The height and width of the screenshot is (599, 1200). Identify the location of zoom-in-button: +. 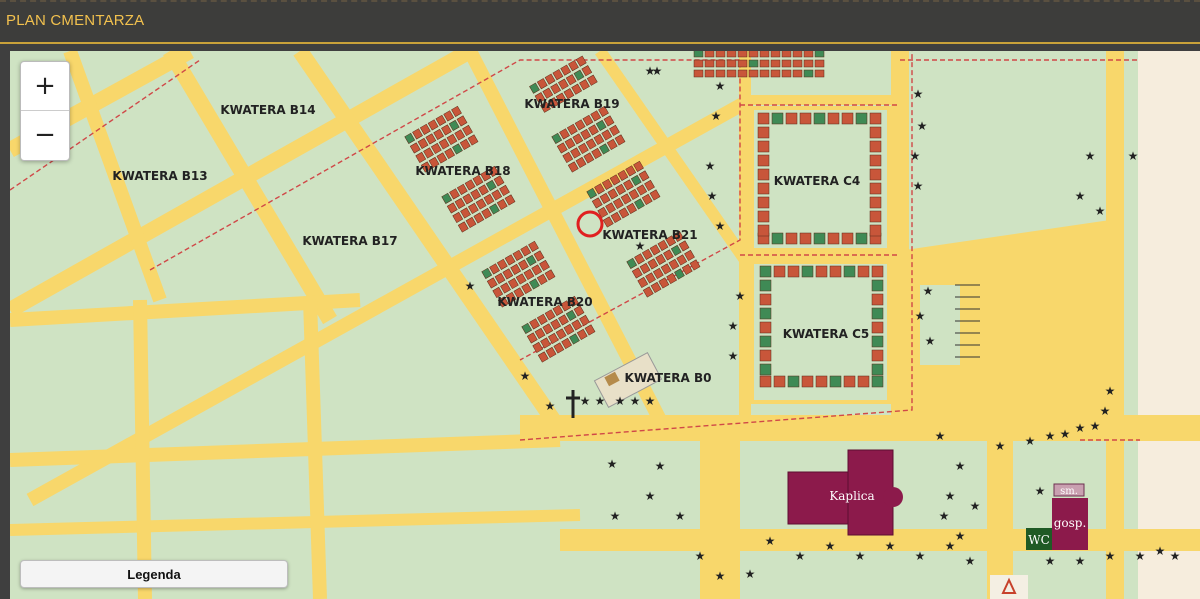
(45, 86).